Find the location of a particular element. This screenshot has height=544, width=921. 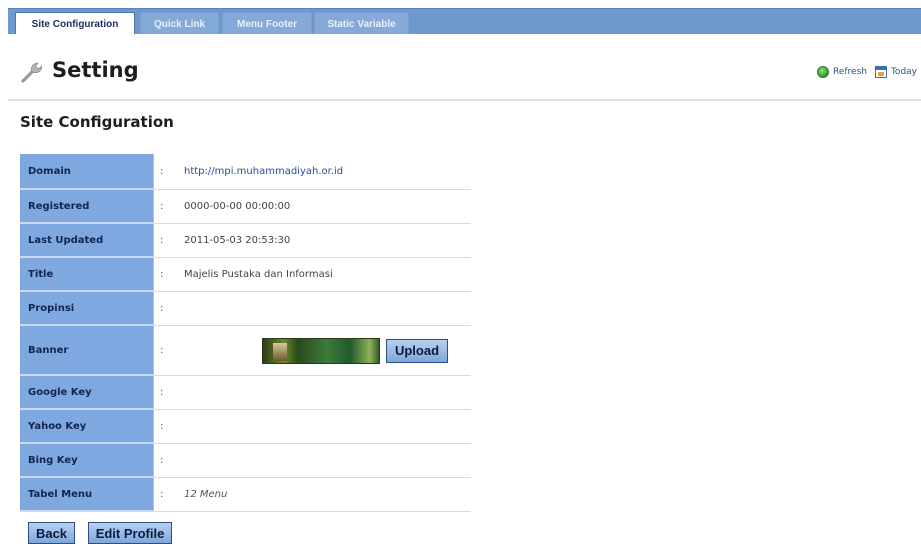

row-title: Title : Majelis Pustaka dan Informasi is located at coordinates (245, 275).